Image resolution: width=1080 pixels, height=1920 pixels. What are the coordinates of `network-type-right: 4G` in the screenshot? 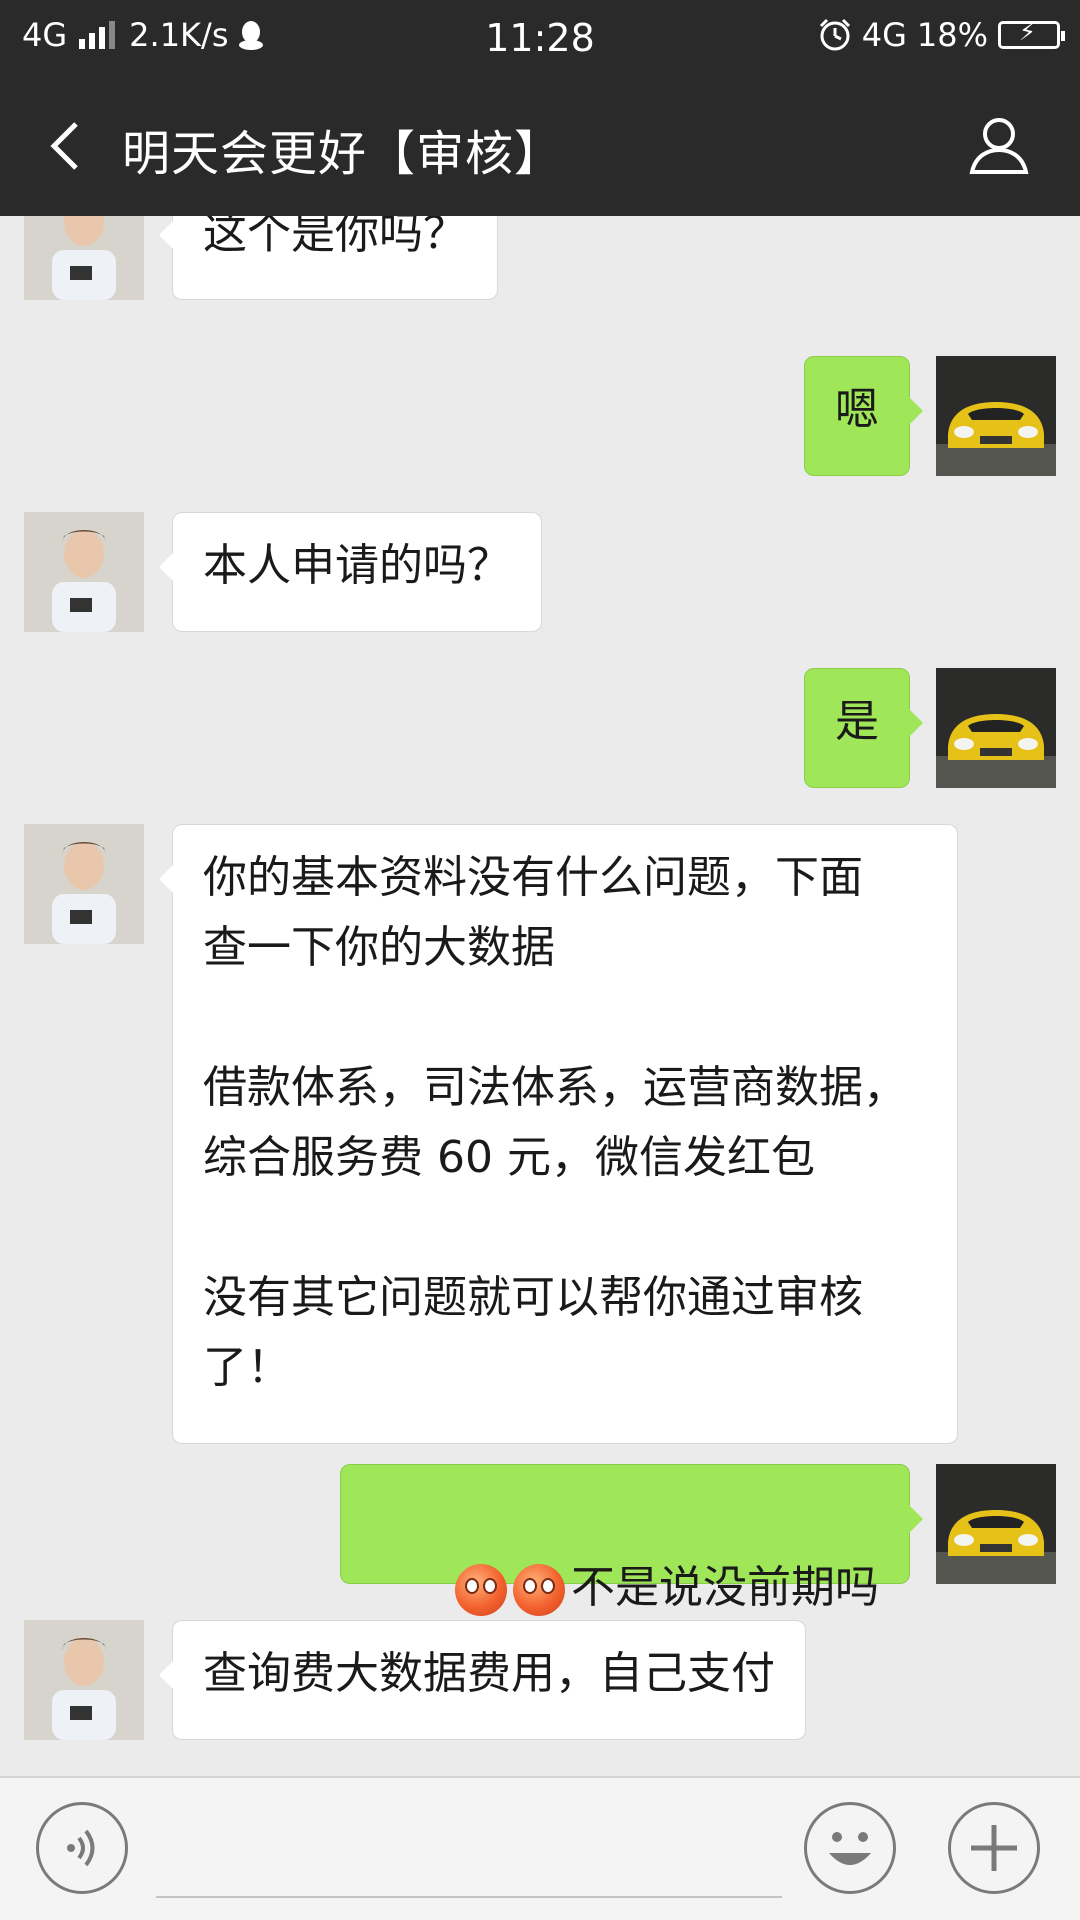 It's located at (884, 35).